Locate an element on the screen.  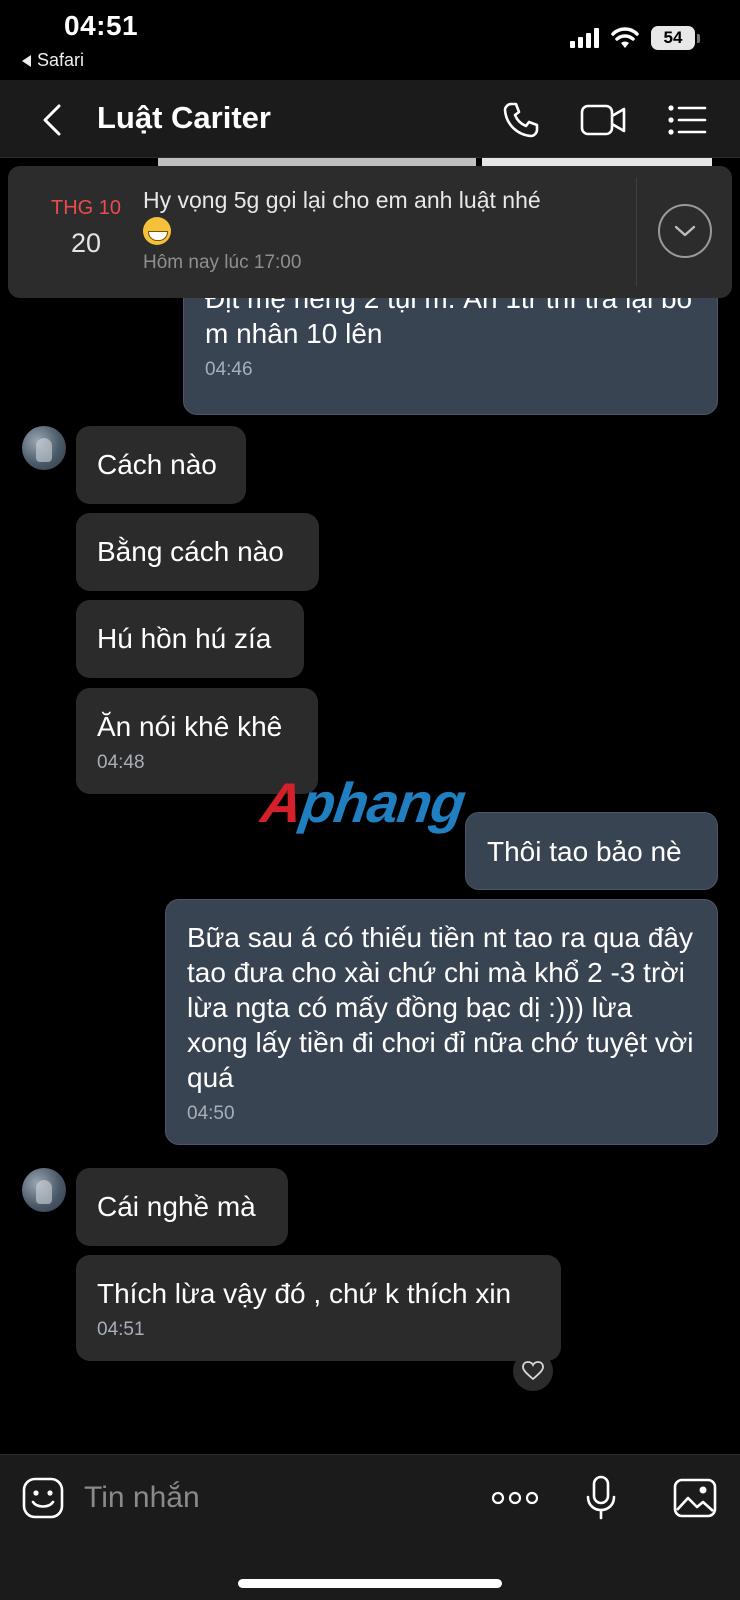
watermark-logo: Aphang is located at coordinates (363, 802).